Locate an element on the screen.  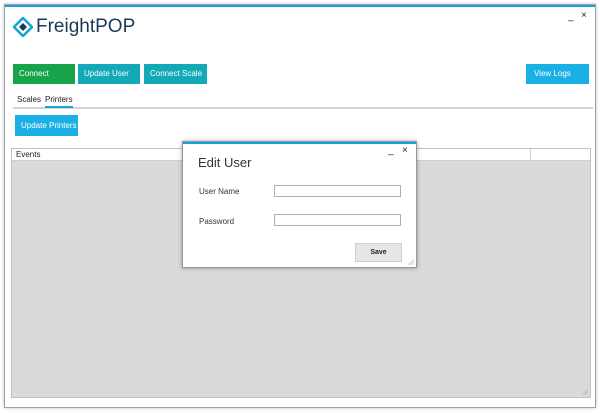
window-accent-bar is located at coordinates (300, 6).